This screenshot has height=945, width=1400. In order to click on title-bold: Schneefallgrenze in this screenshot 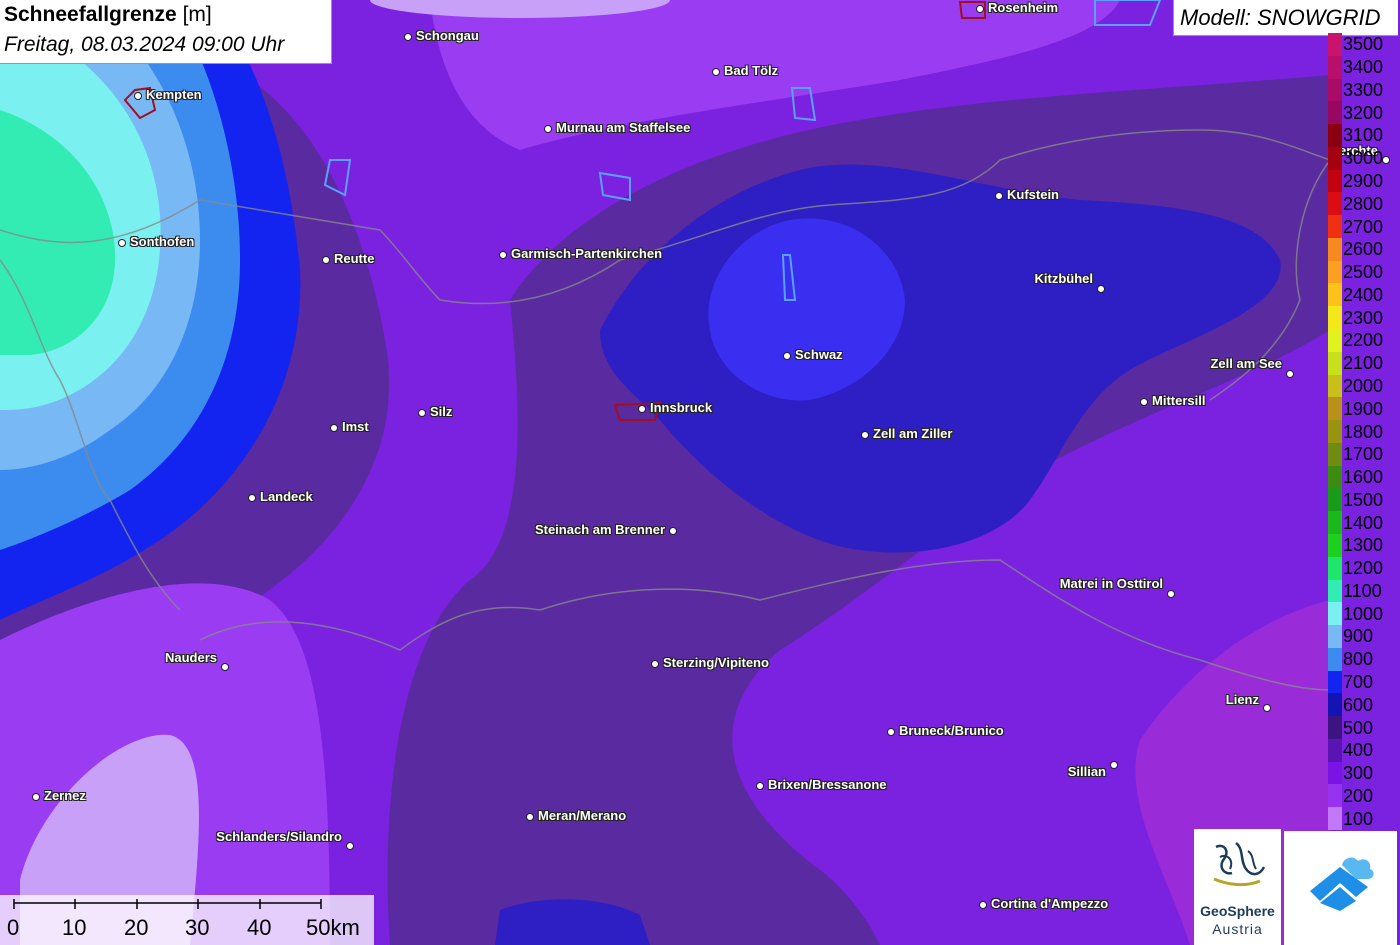, I will do `click(90, 14)`.